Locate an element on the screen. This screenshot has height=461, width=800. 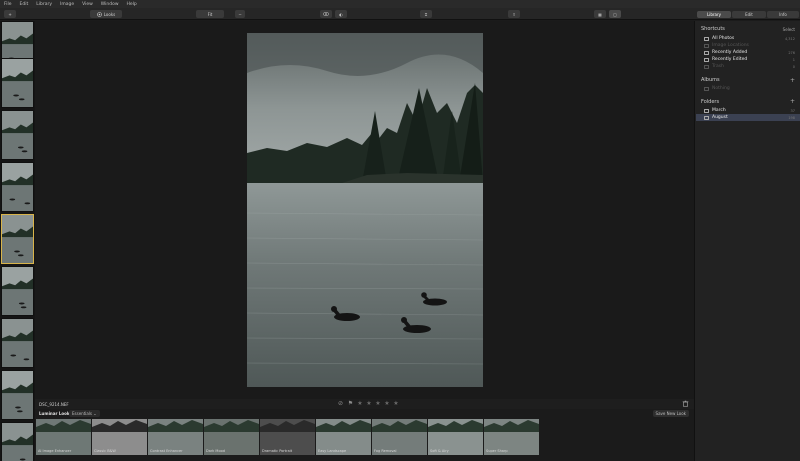
look-preset: Contrast Enhancer is located at coordinates (175, 437).